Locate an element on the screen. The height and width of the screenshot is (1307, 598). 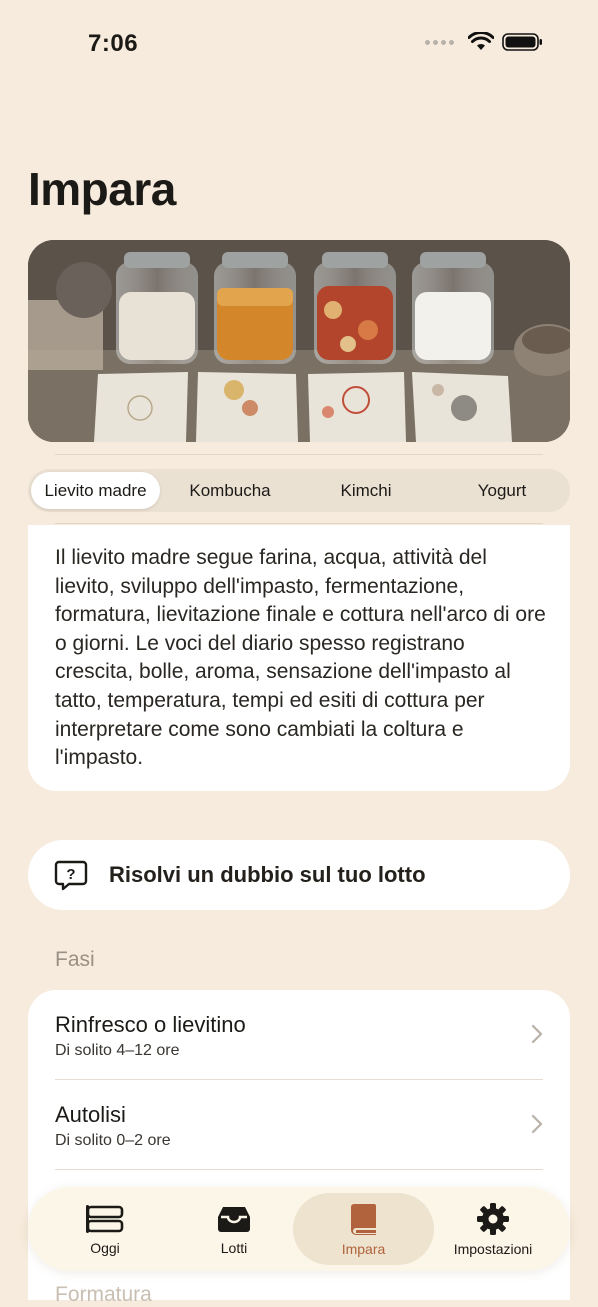
phase-title: Rinfresco o lievitino is located at coordinates (150, 1024).